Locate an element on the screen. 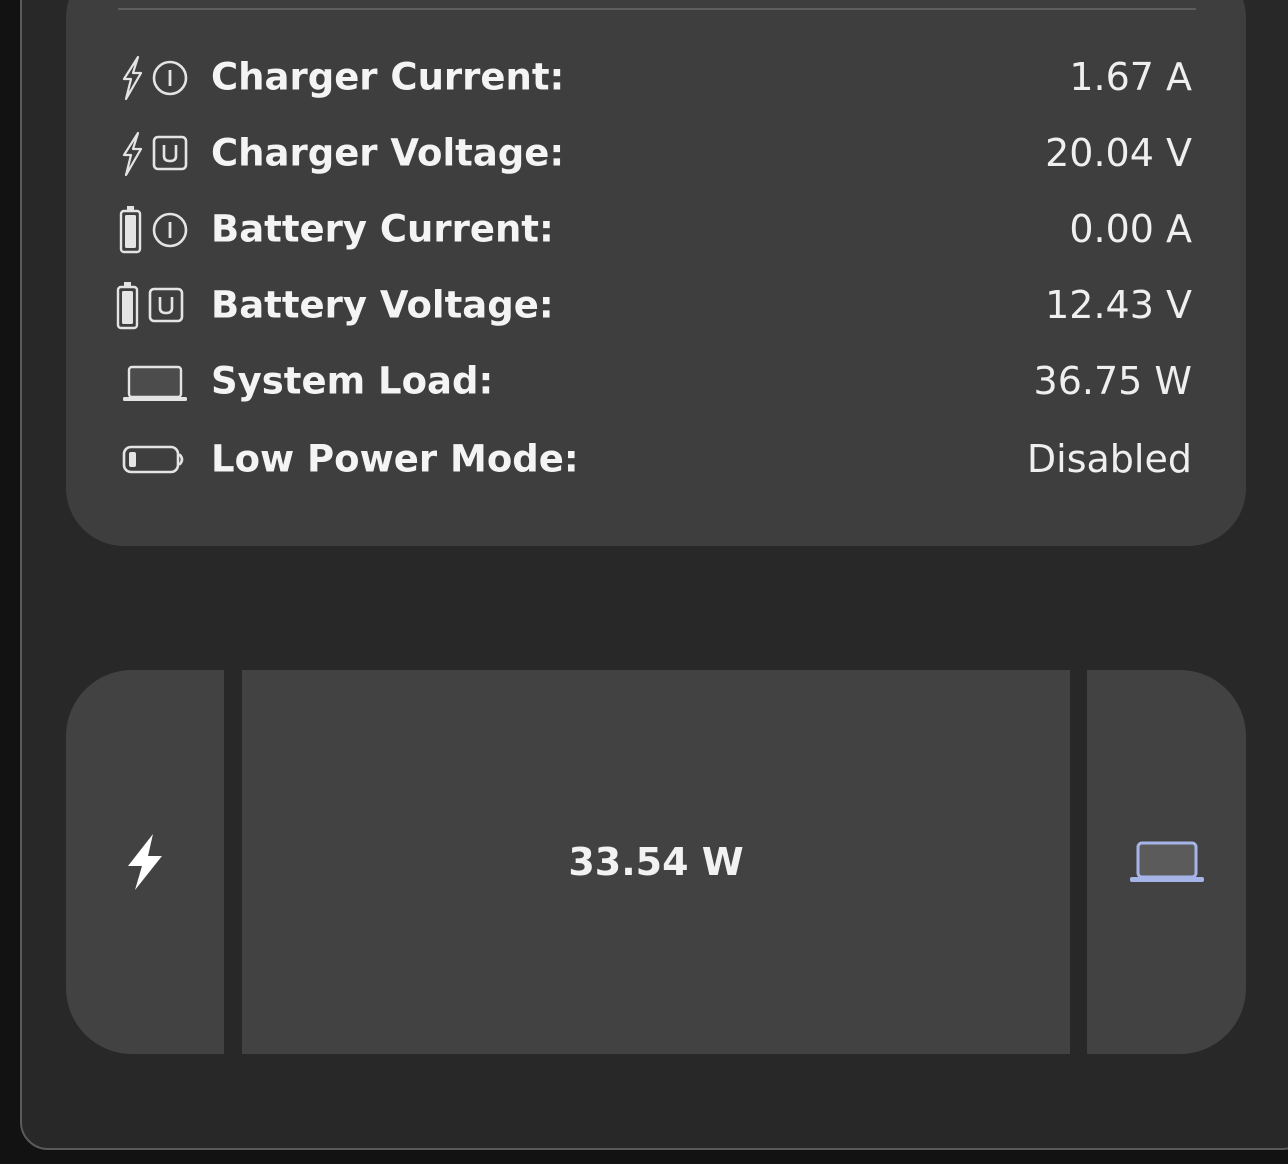 The width and height of the screenshot is (1288, 1164). power-flow-value: 33.54 W is located at coordinates (656, 862).